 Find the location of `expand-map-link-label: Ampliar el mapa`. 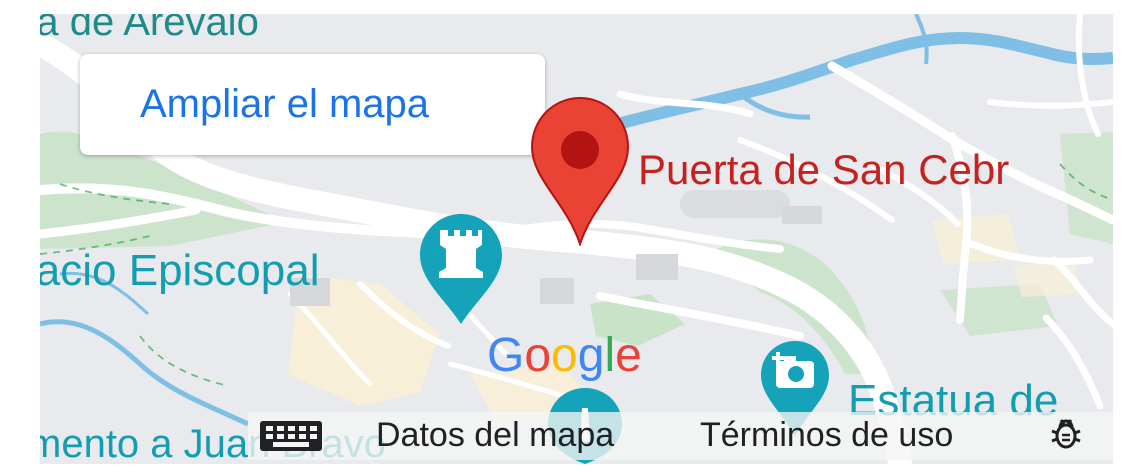

expand-map-link-label: Ampliar el mapa is located at coordinates (285, 104).